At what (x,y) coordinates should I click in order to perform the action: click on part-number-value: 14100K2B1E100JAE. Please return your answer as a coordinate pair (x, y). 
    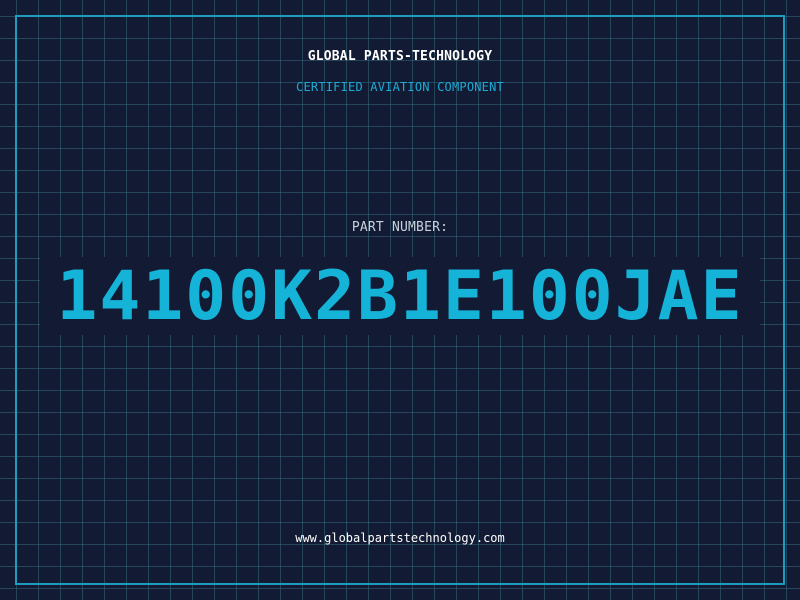
    Looking at the image, I should click on (400, 296).